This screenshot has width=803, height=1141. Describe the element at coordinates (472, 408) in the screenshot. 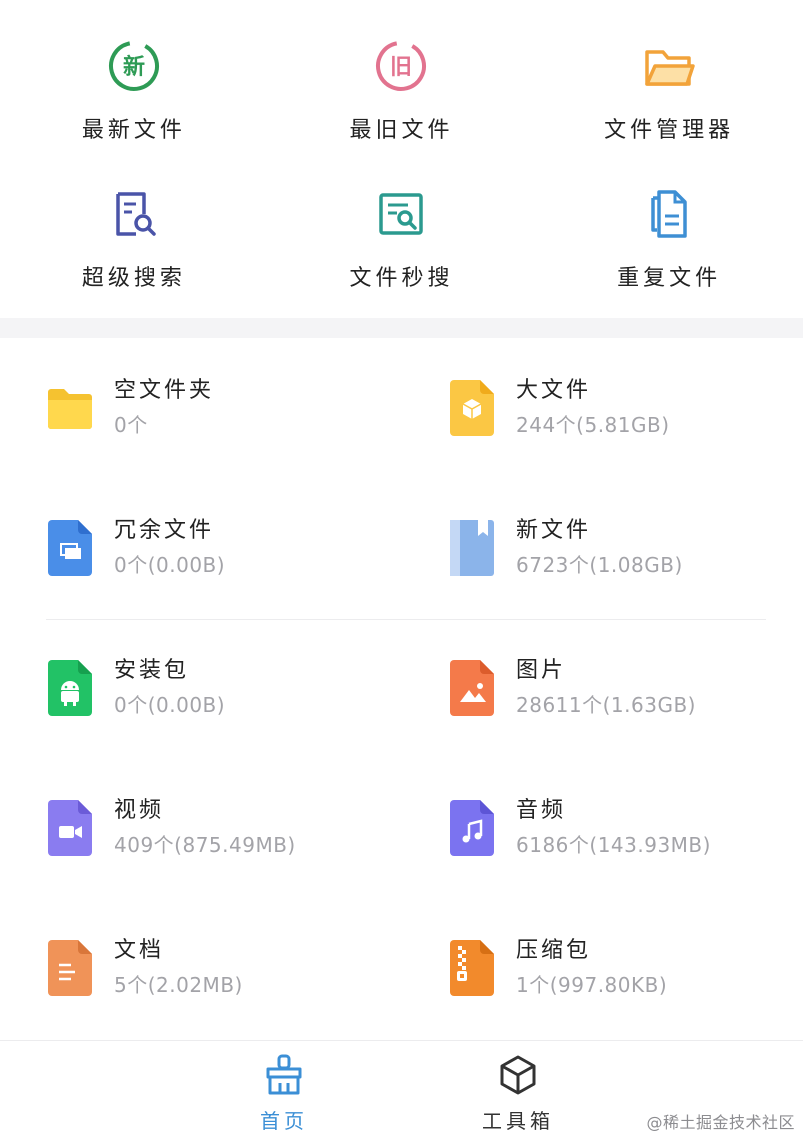

I see `large-file-icon` at that location.